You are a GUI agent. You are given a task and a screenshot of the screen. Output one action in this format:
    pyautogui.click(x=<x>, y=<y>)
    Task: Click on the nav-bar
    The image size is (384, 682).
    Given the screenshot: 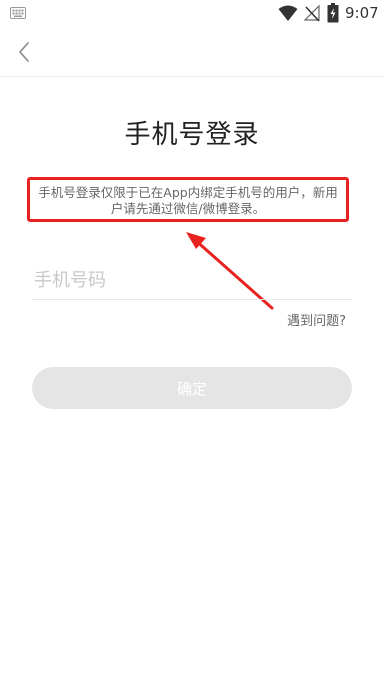 What is the action you would take?
    pyautogui.click(x=192, y=51)
    